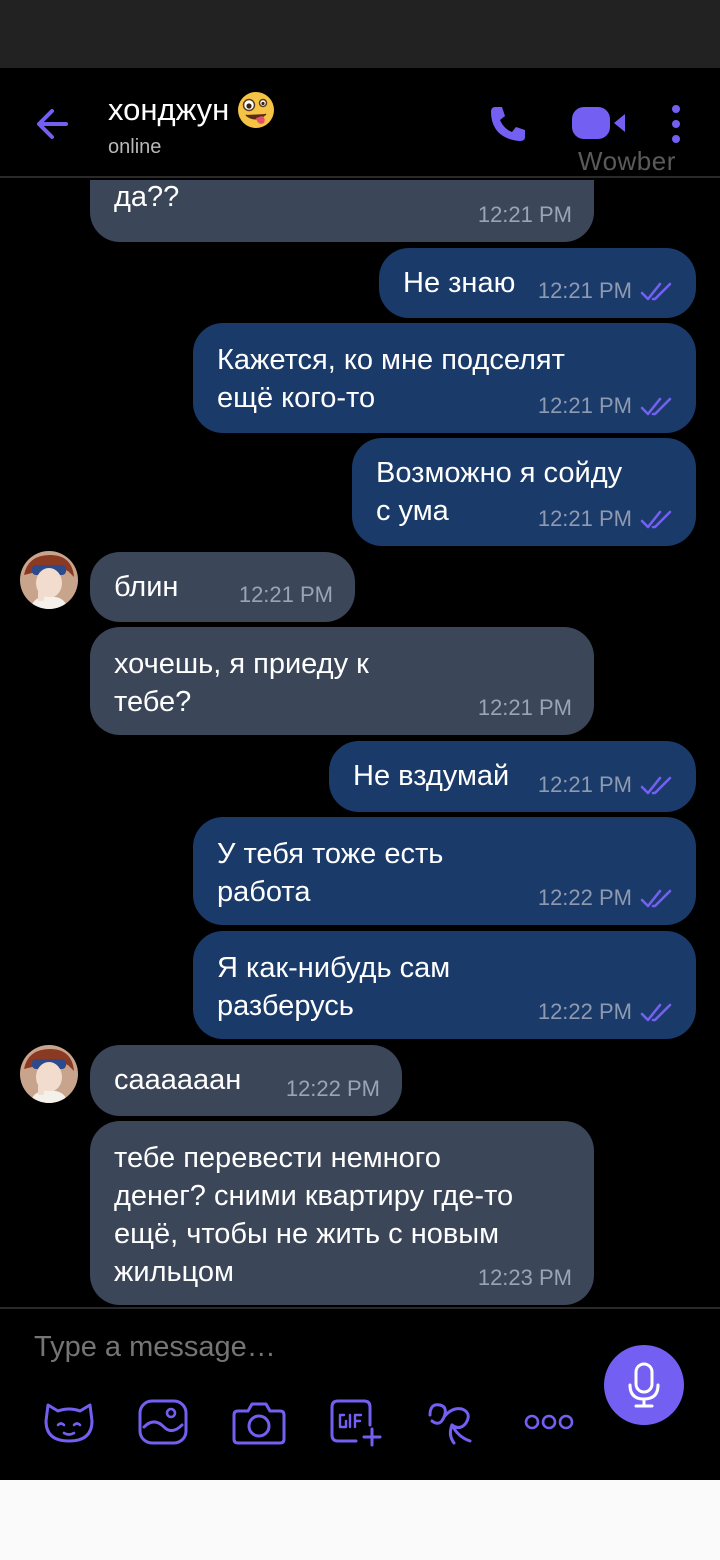 The width and height of the screenshot is (720, 1560). I want to click on message-time: 12:23 PM, so click(524, 1277).